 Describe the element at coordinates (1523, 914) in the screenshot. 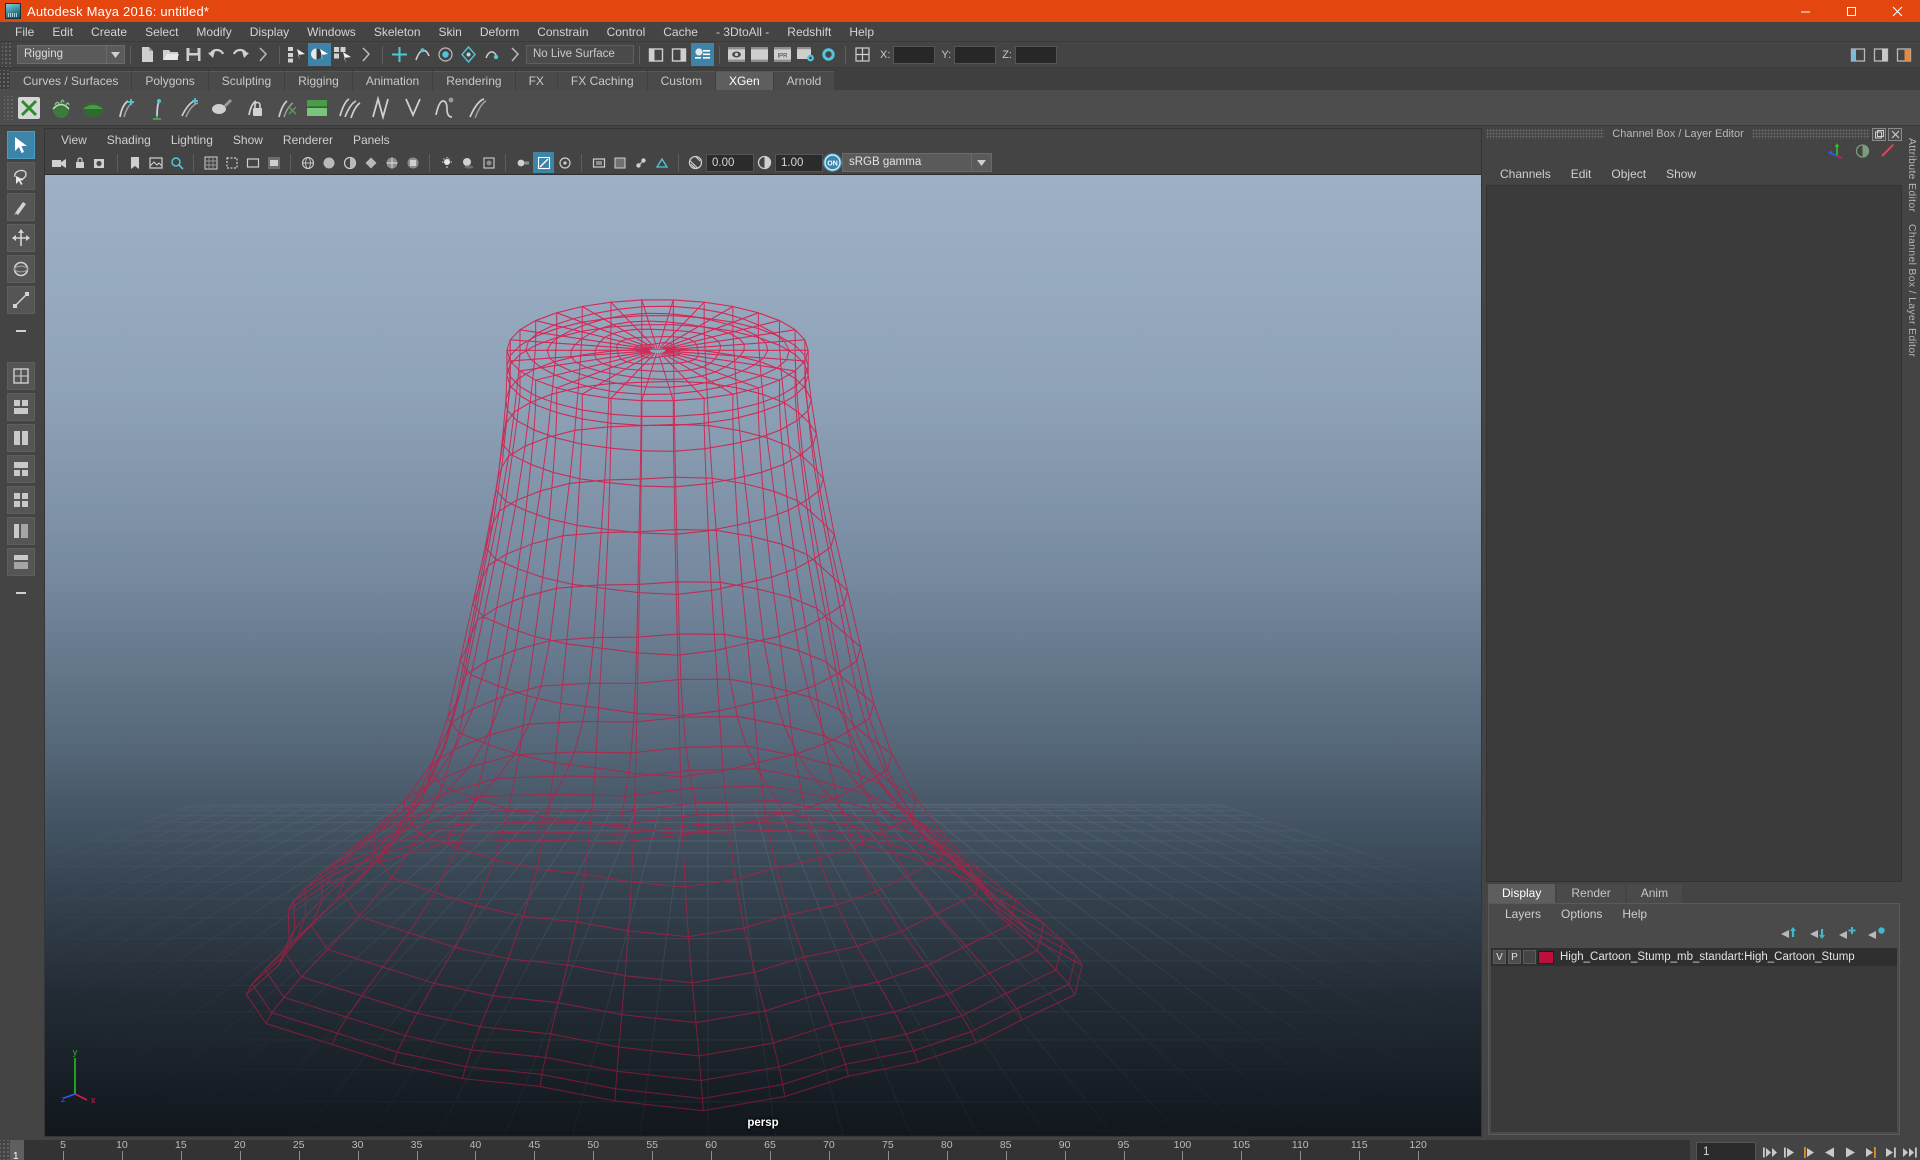

I see `layer-menu-layers: Layers` at that location.